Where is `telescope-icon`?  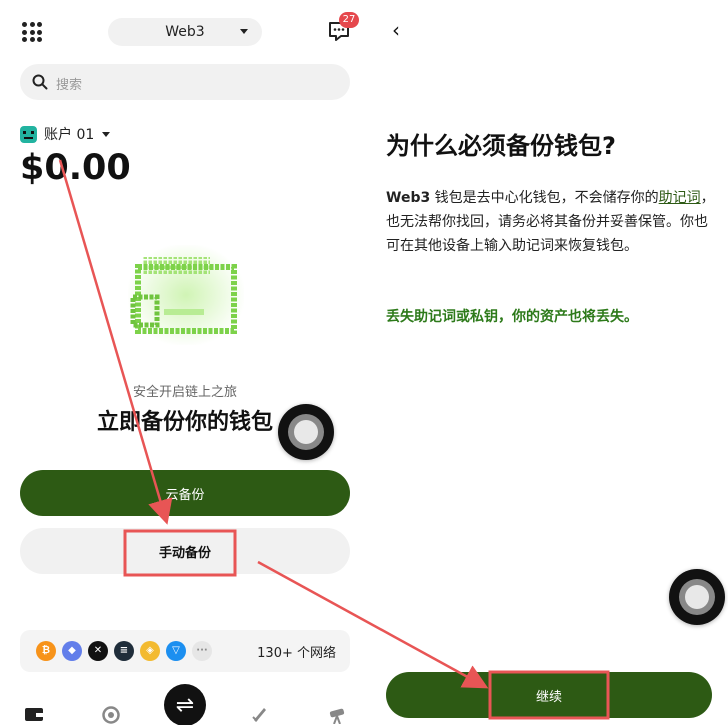
telescope-icon is located at coordinates (338, 715).